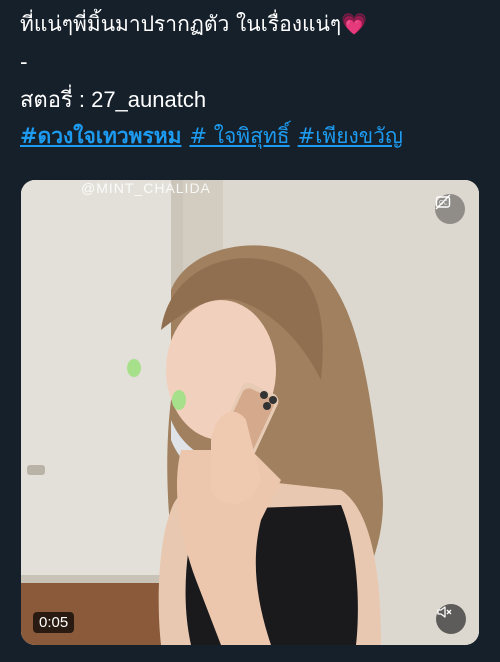 The image size is (500, 662). What do you see at coordinates (451, 619) in the screenshot?
I see `mute-button` at bounding box center [451, 619].